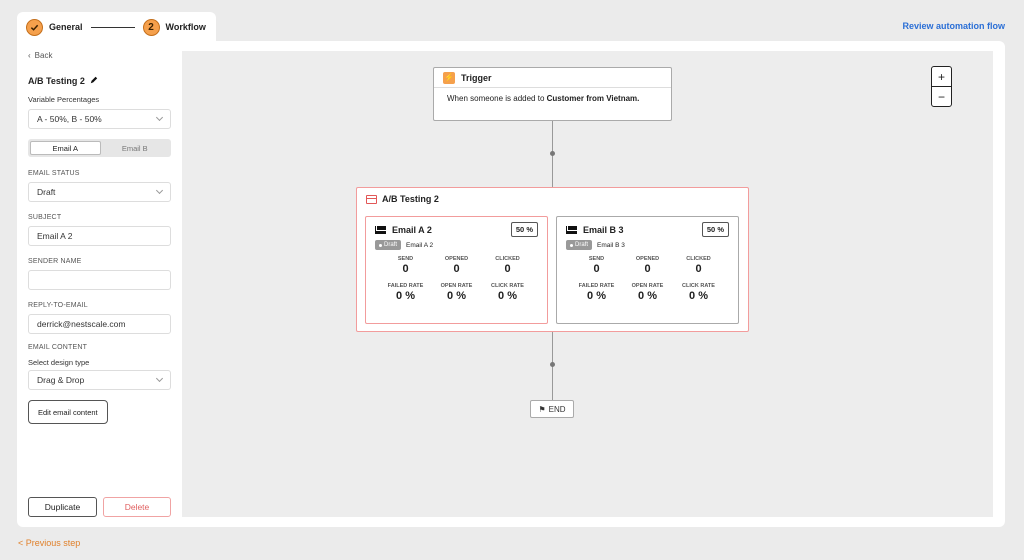  Describe the element at coordinates (476, 77) in the screenshot. I see `trigger-title: Trigger` at that location.